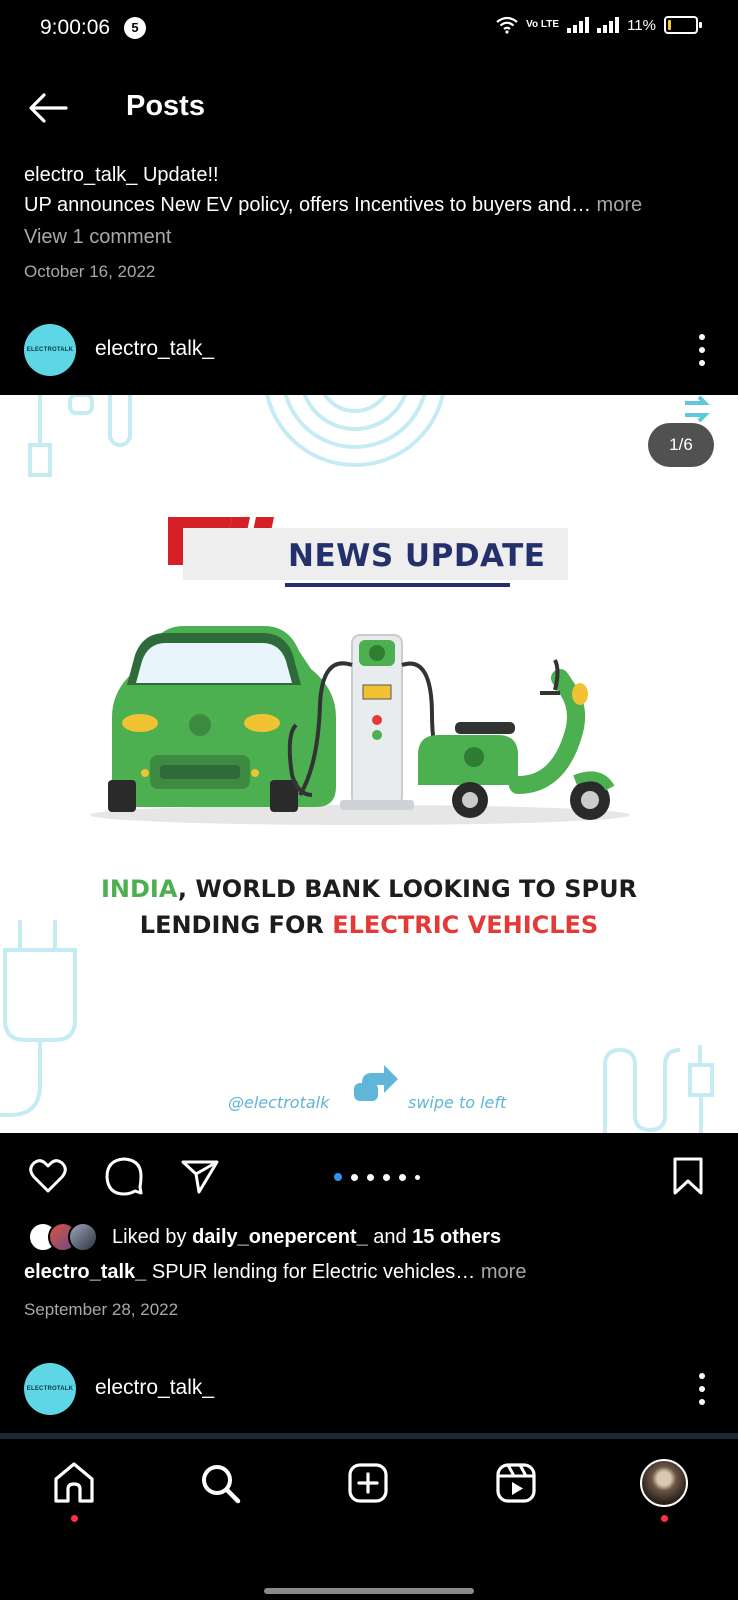  I want to click on search-icon, so click(220, 1483).